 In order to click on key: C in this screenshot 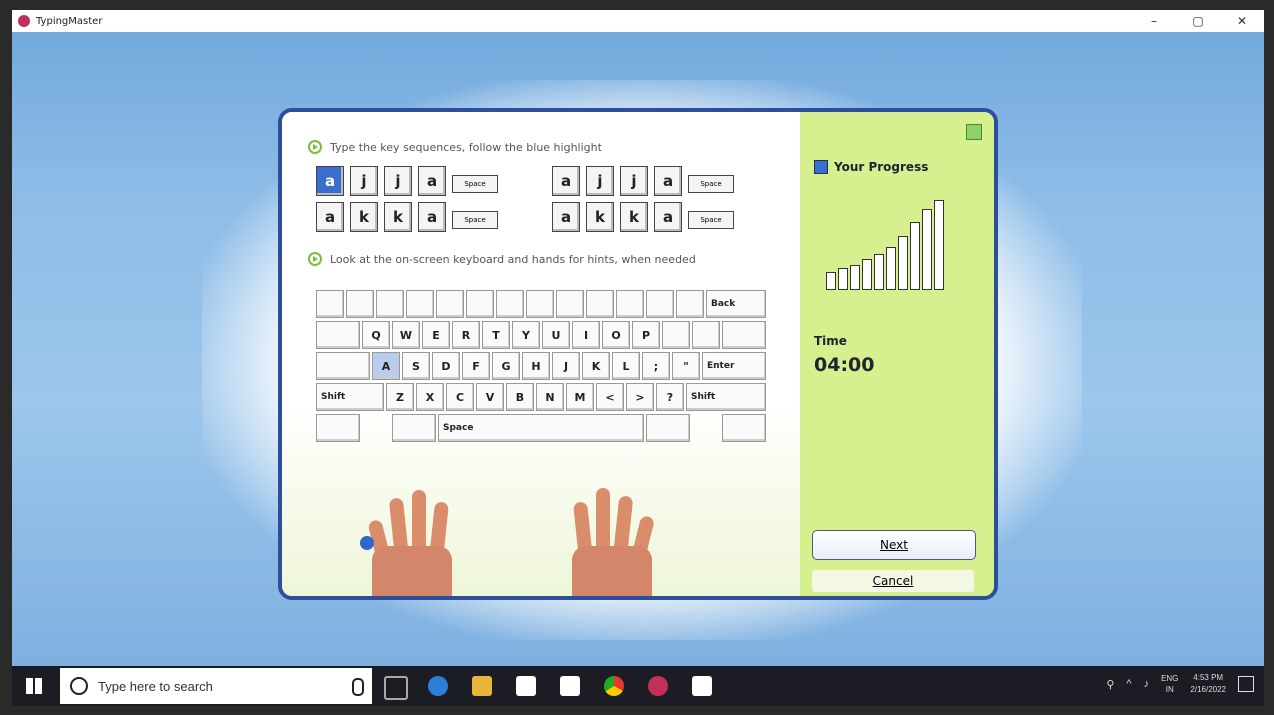, I will do `click(460, 397)`.